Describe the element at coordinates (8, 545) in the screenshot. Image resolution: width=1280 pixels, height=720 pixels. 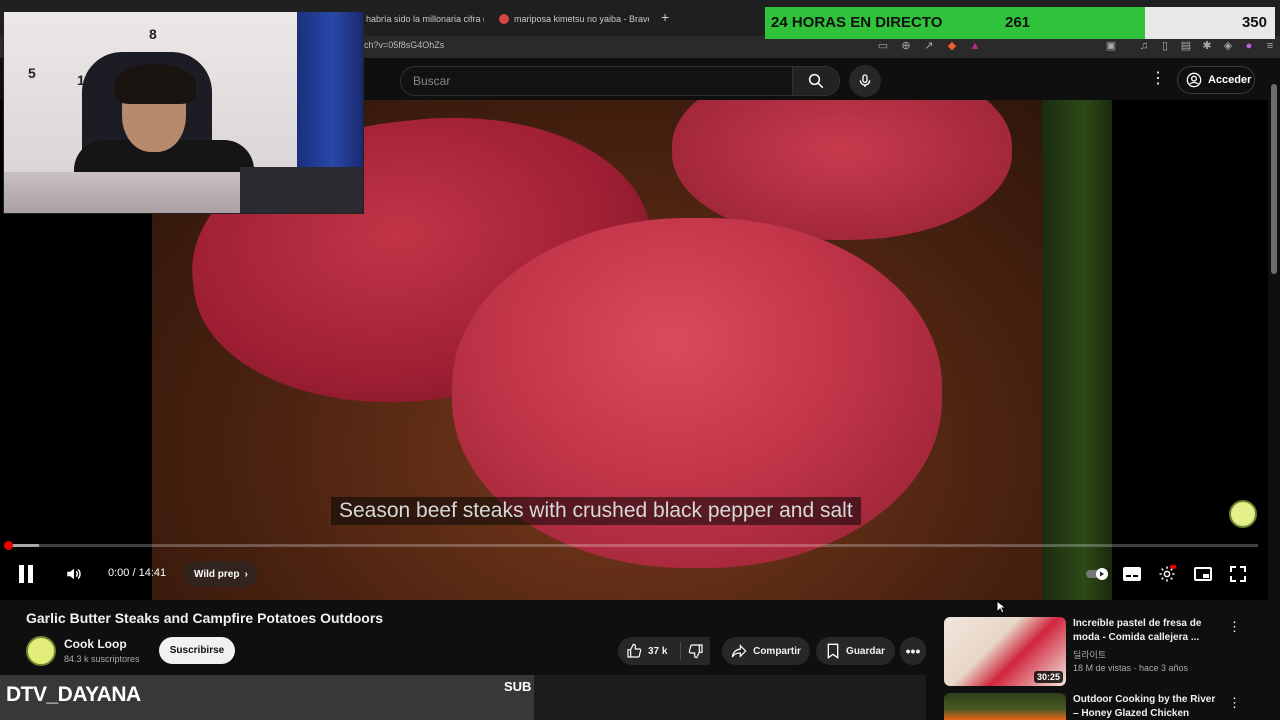
I see `progress-scrubber` at that location.